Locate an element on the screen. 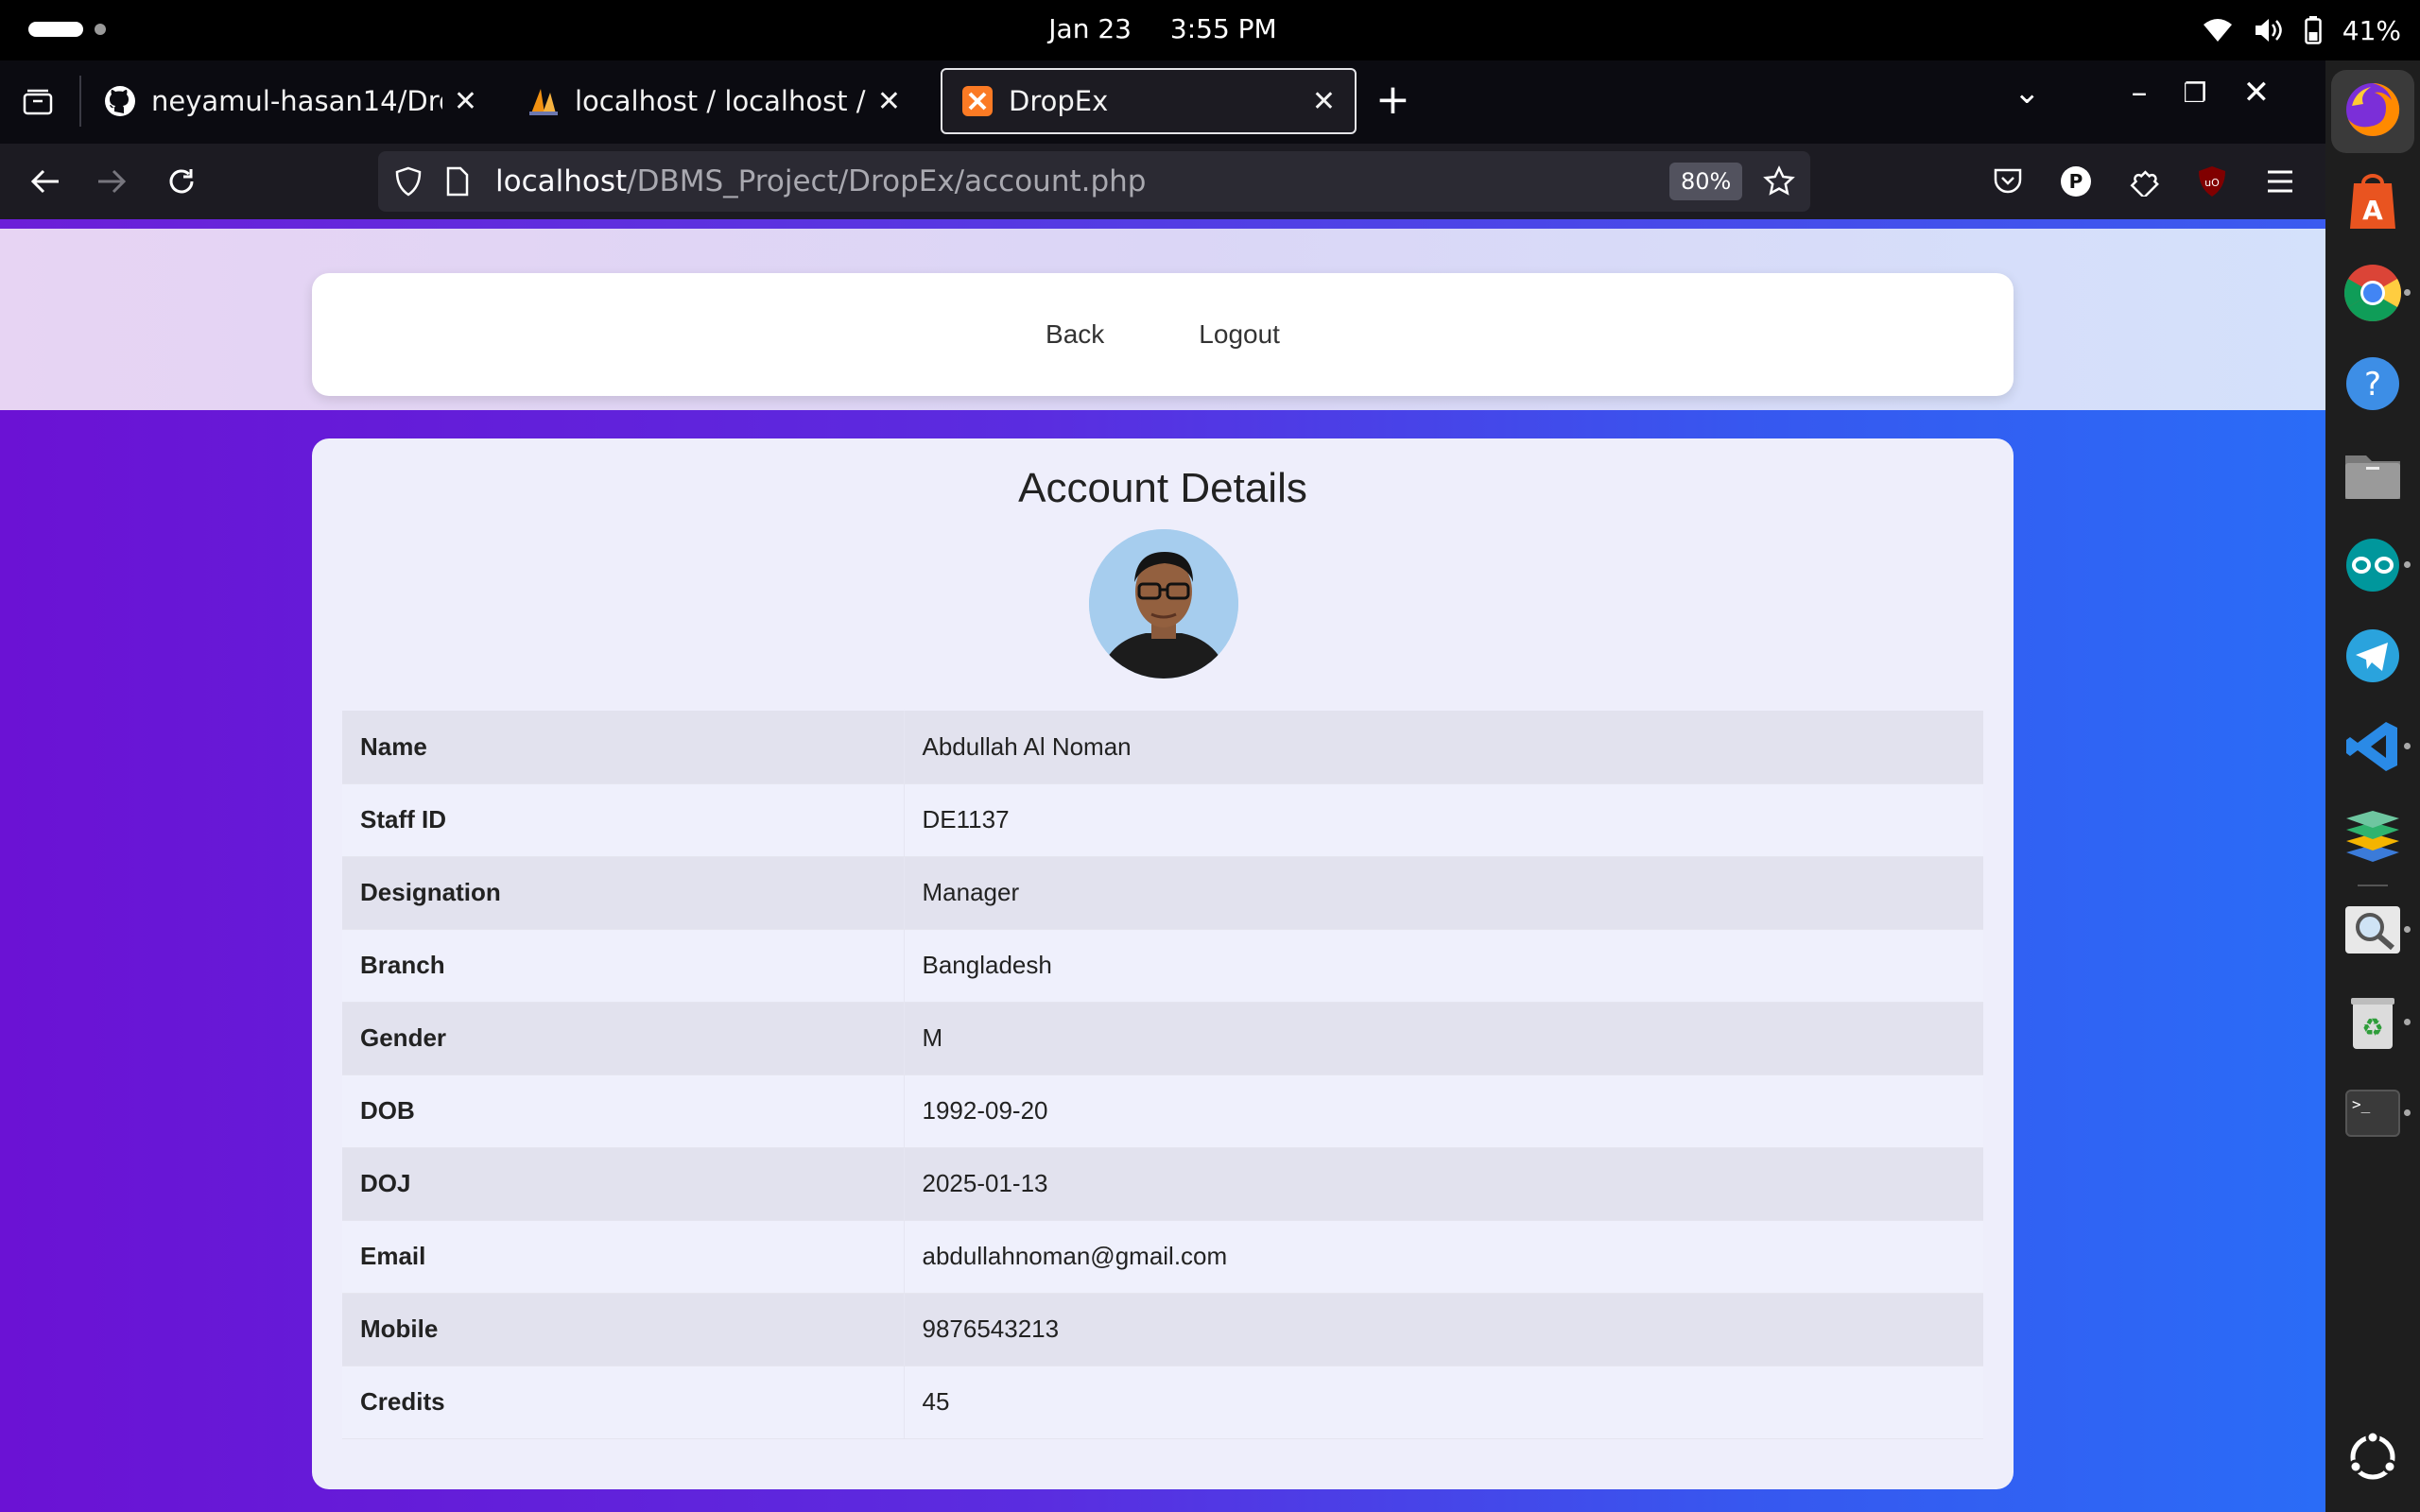 This screenshot has height=1512, width=2420. tab-dropex: DropEx ✕ is located at coordinates (1149, 101).